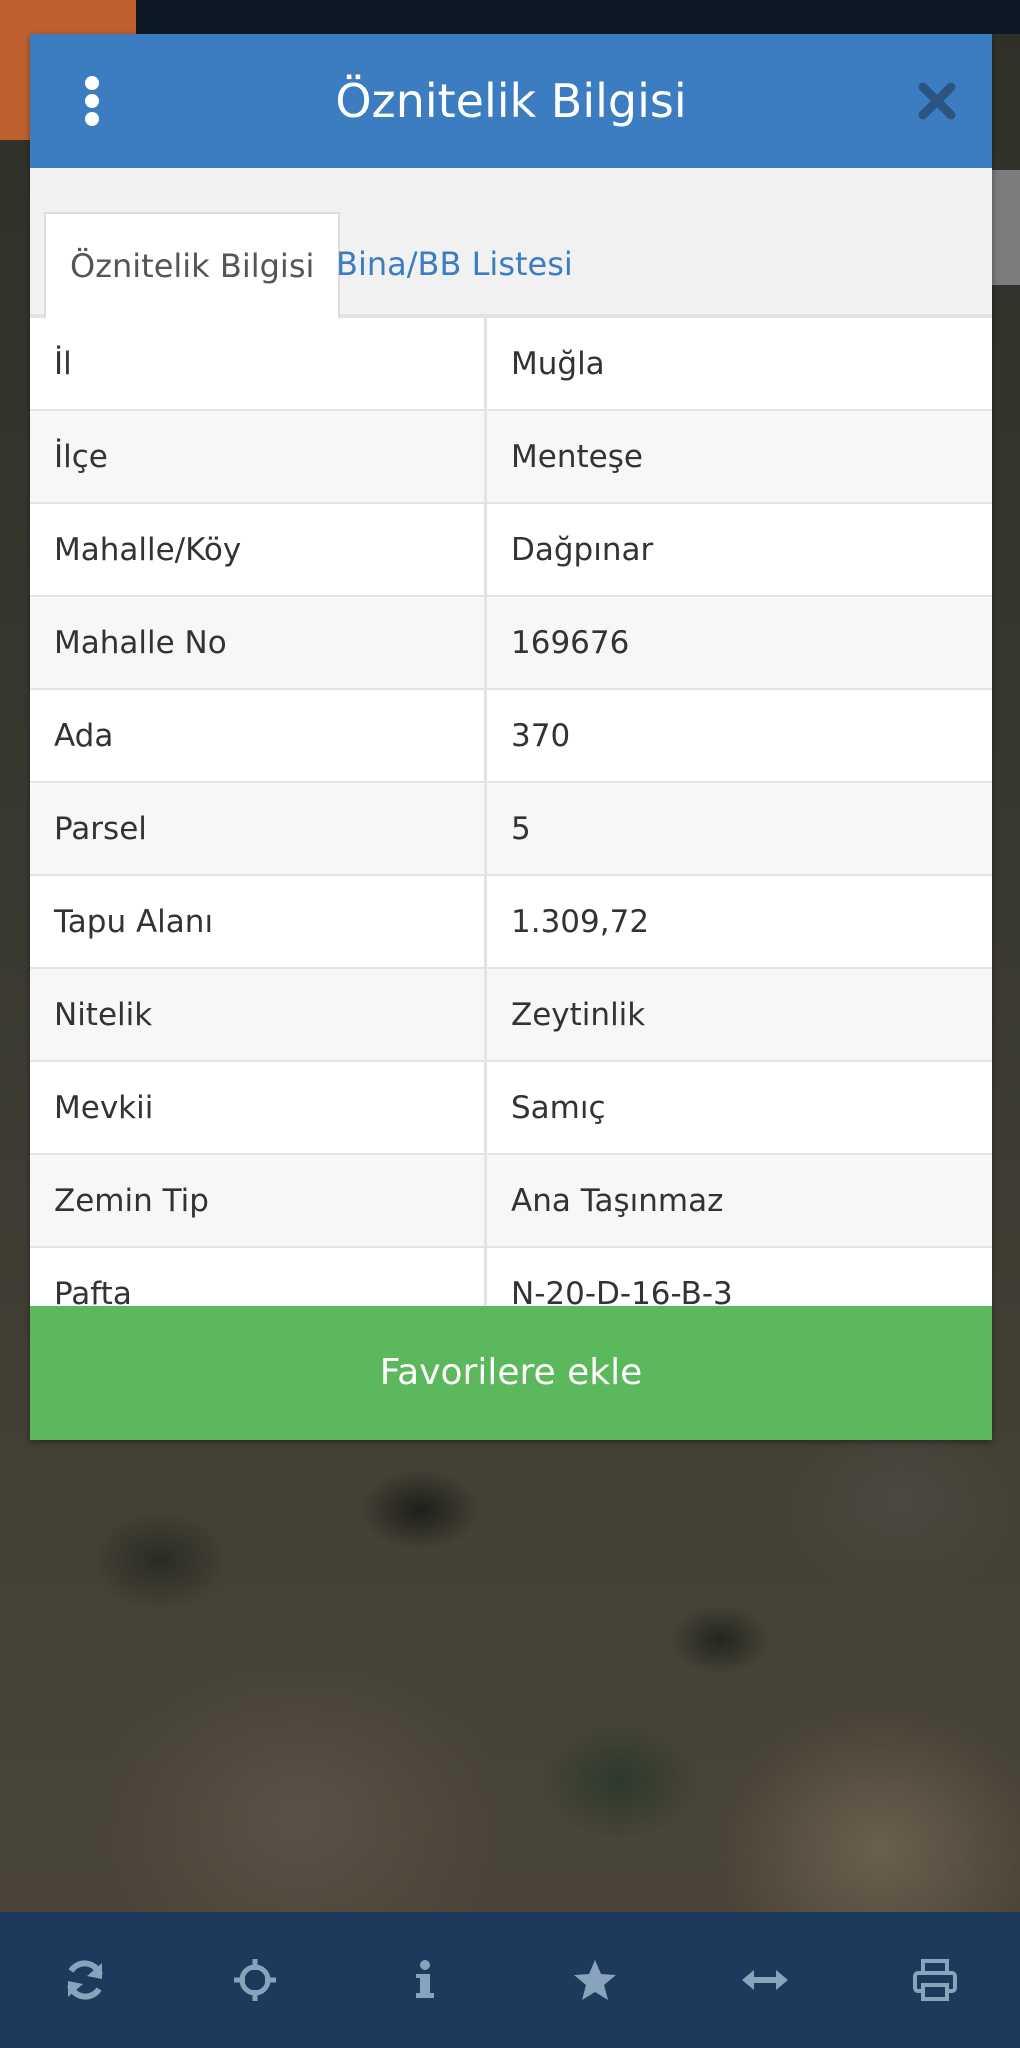 The image size is (1020, 2048). I want to click on attribute-label: Mahalle/Köy, so click(258, 549).